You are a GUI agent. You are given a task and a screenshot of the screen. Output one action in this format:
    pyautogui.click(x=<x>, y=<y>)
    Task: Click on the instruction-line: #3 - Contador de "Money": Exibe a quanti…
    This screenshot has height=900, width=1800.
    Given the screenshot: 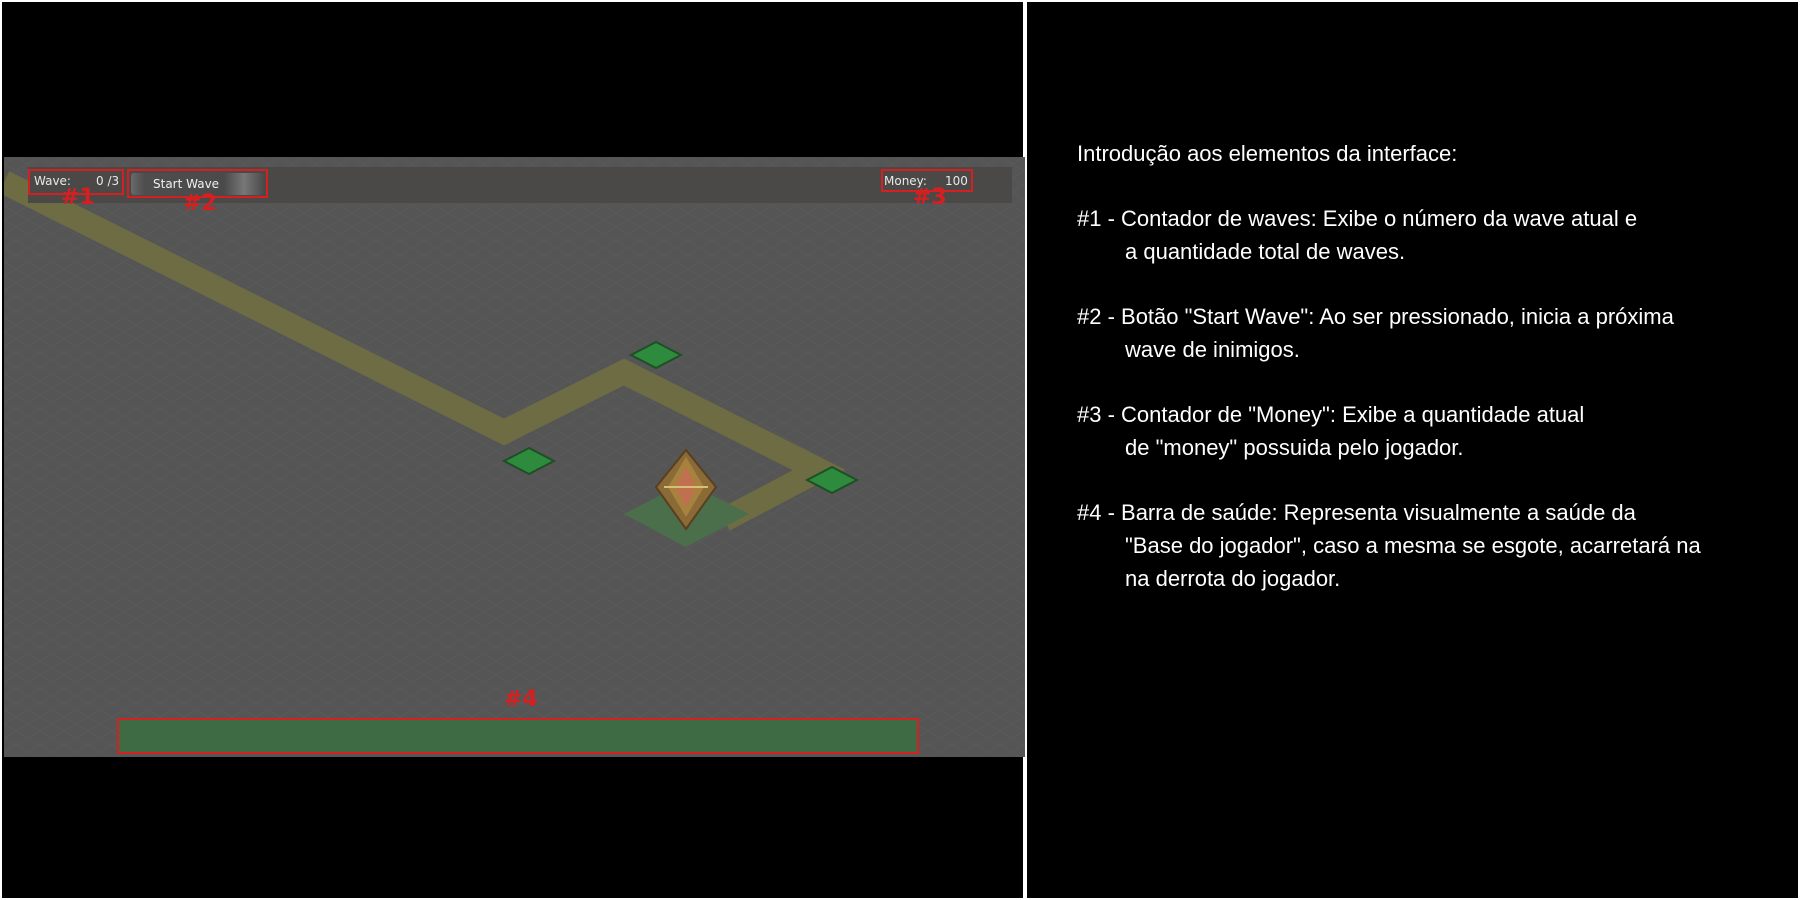 What is the action you would take?
    pyautogui.click(x=1331, y=414)
    